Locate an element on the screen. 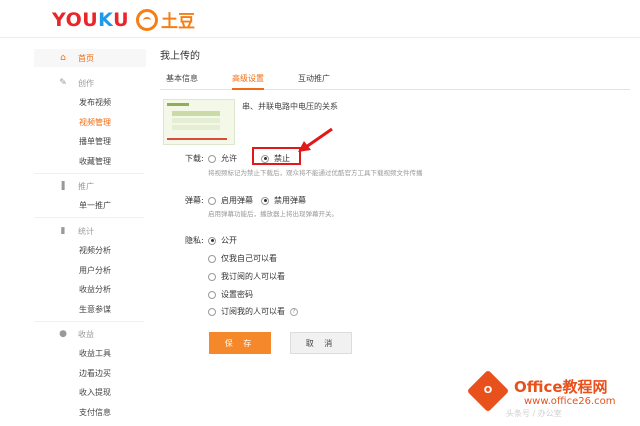 Image resolution: width=640 pixels, height=426 pixels. download-hint: 将视频标记为禁止下载后，观众将不能通过优酷官方工具下载视频文件传播 is located at coordinates (315, 173).